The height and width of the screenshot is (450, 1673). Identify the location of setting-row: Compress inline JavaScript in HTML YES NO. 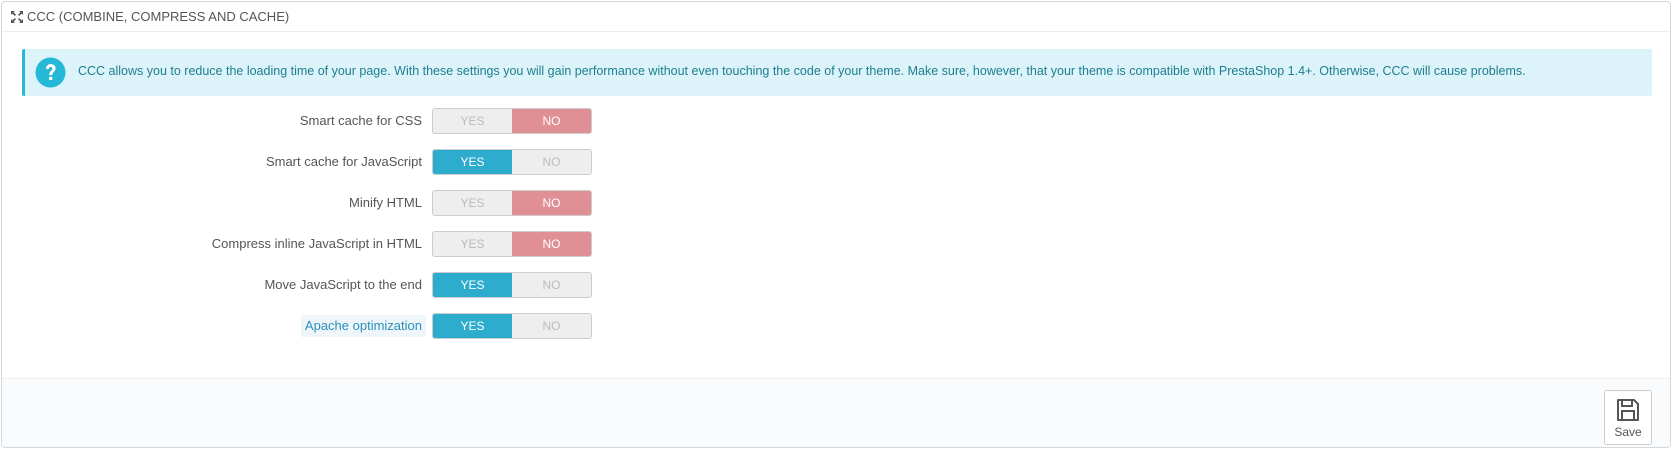
(302, 244).